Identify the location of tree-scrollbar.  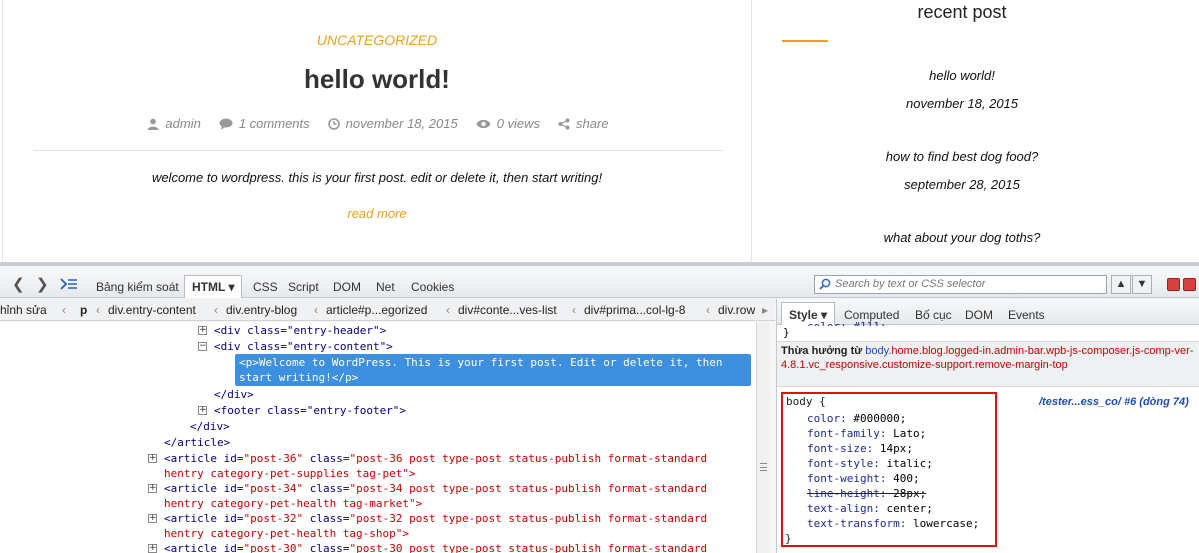
(763, 437).